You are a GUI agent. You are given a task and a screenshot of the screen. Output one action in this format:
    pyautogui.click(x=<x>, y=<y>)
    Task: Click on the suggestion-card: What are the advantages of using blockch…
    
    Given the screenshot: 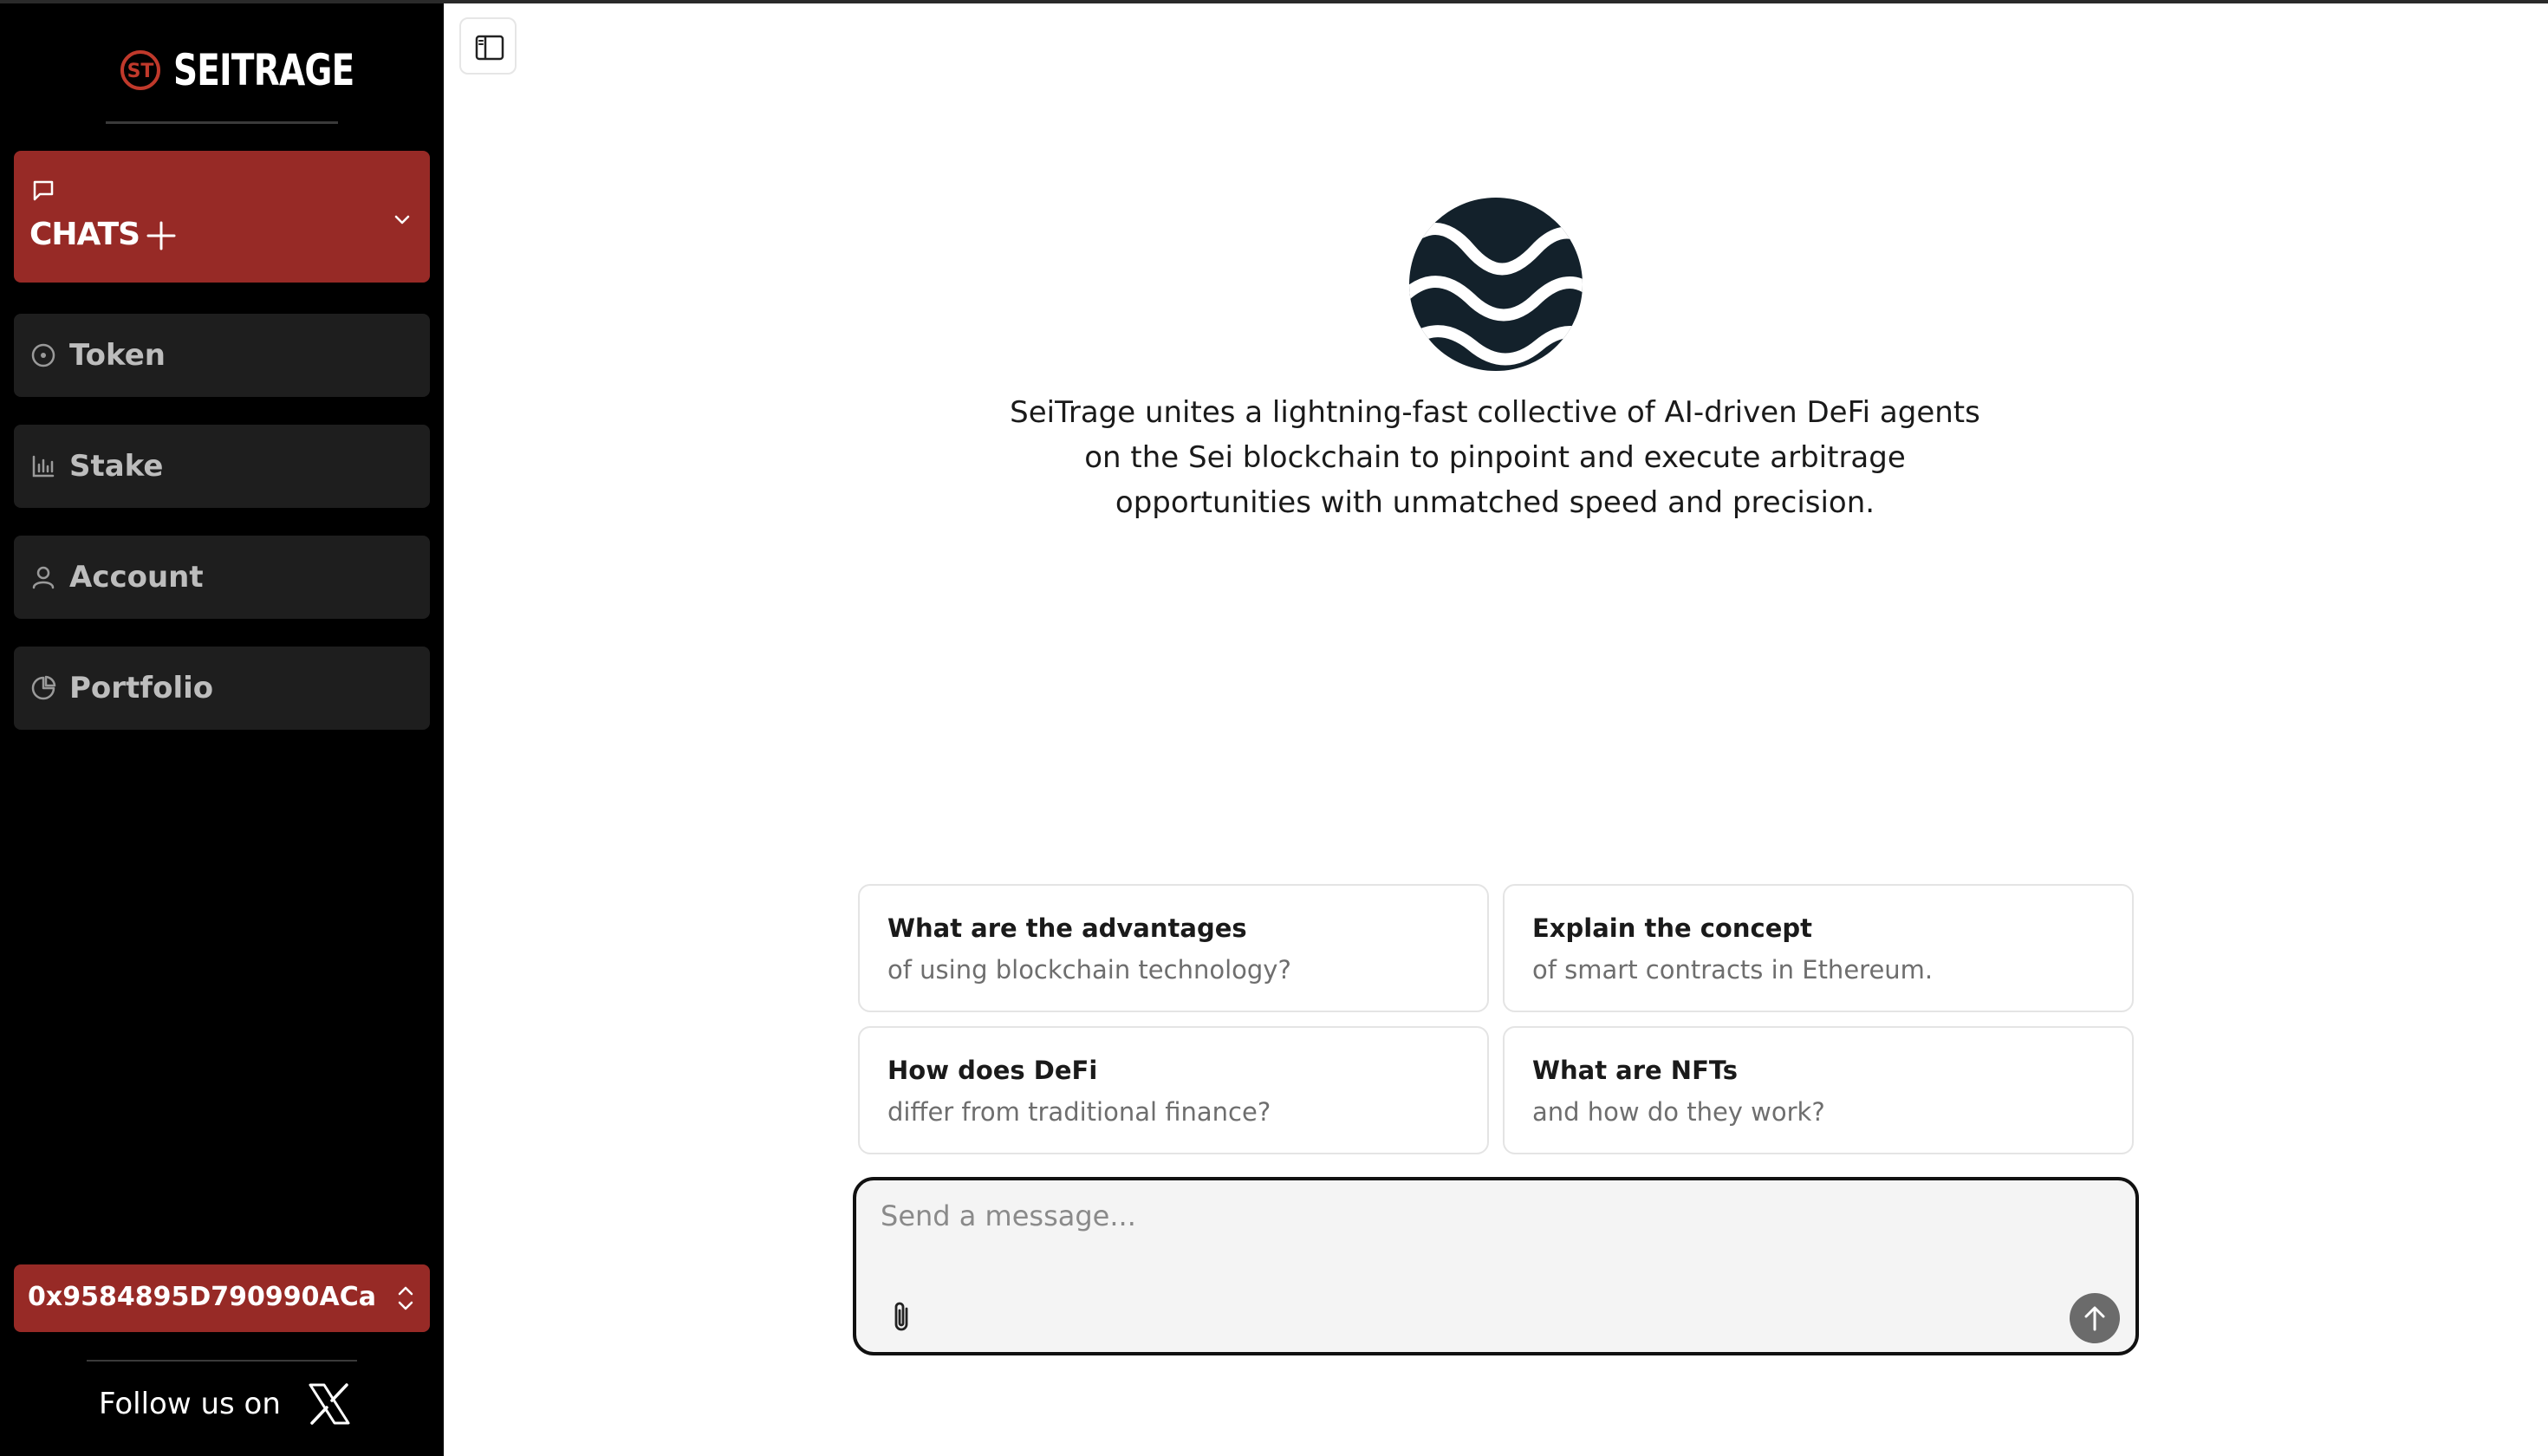 What is the action you would take?
    pyautogui.click(x=1173, y=948)
    